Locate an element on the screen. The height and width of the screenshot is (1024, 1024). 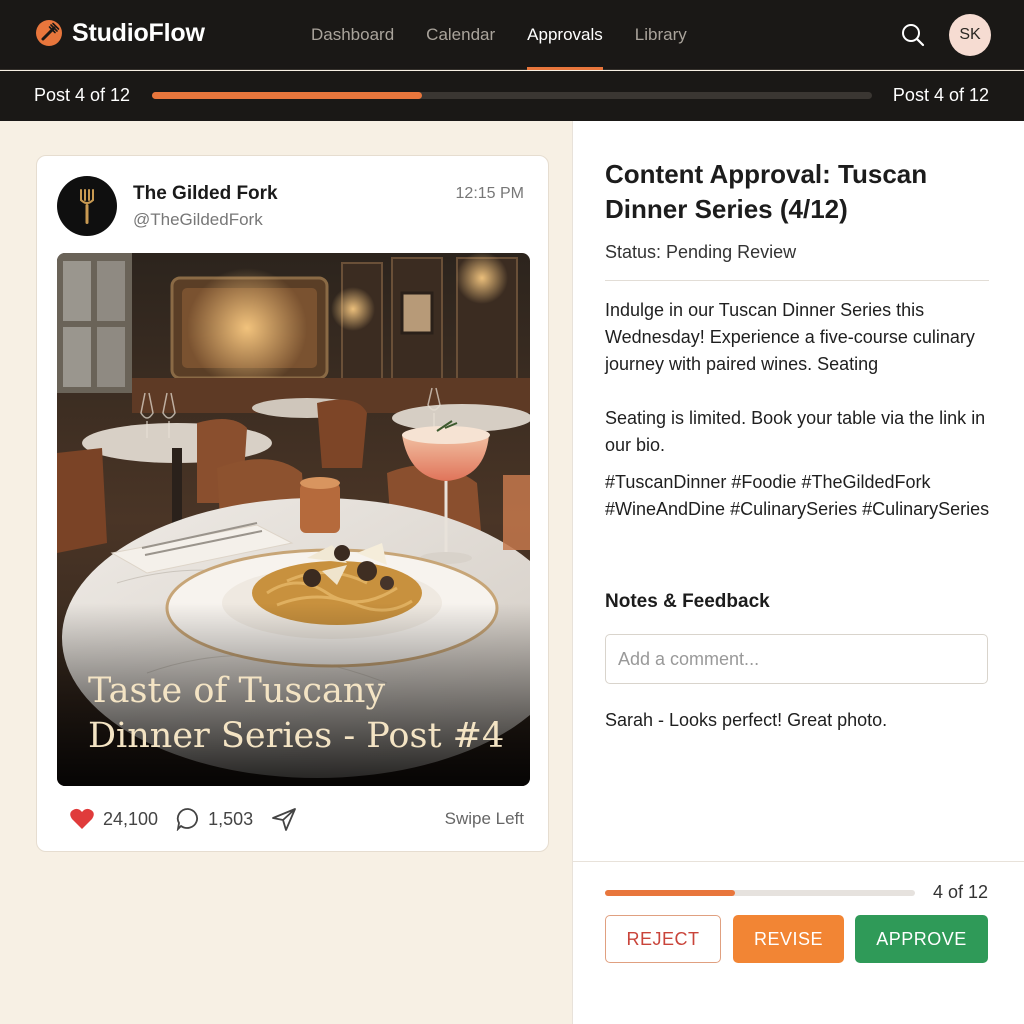
image-caption: Taste of Tuscany Dinner Series - Post #4 is located at coordinates (296, 713).